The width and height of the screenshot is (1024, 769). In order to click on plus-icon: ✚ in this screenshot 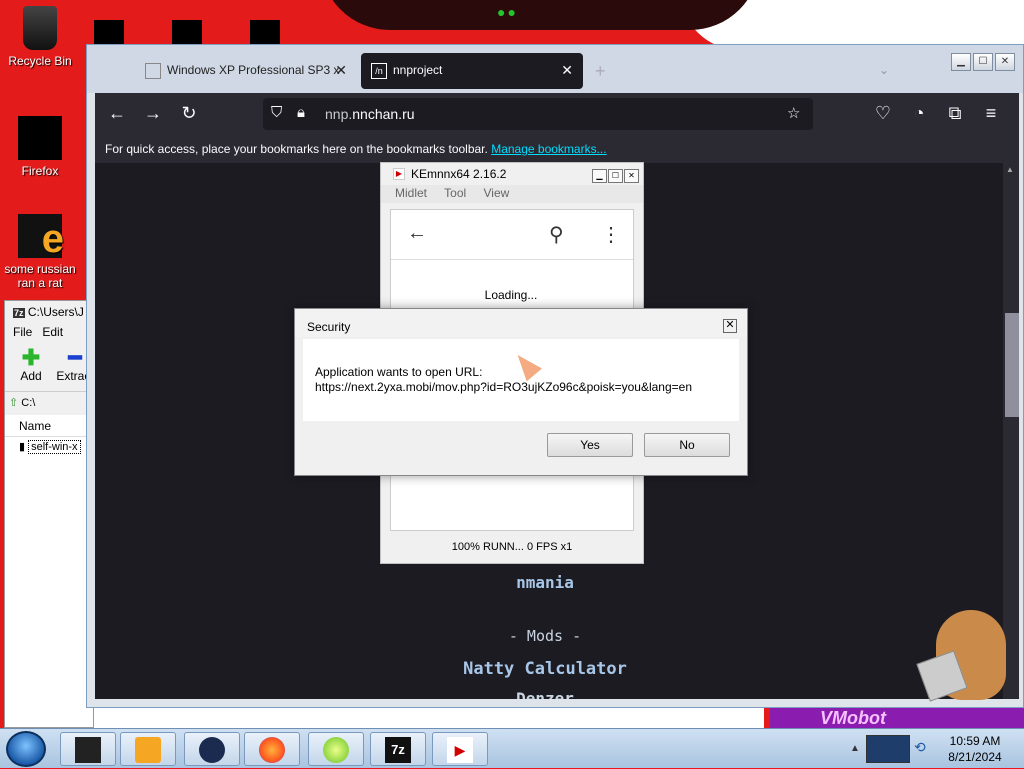, I will do `click(31, 357)`.